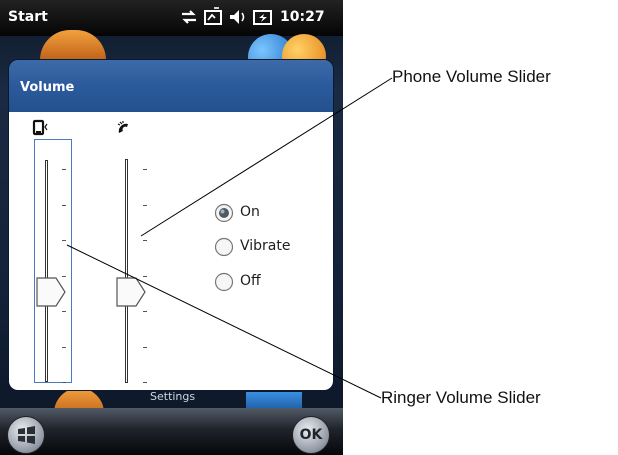 The width and height of the screenshot is (618, 455). I want to click on radio-label: Off, so click(250, 281).